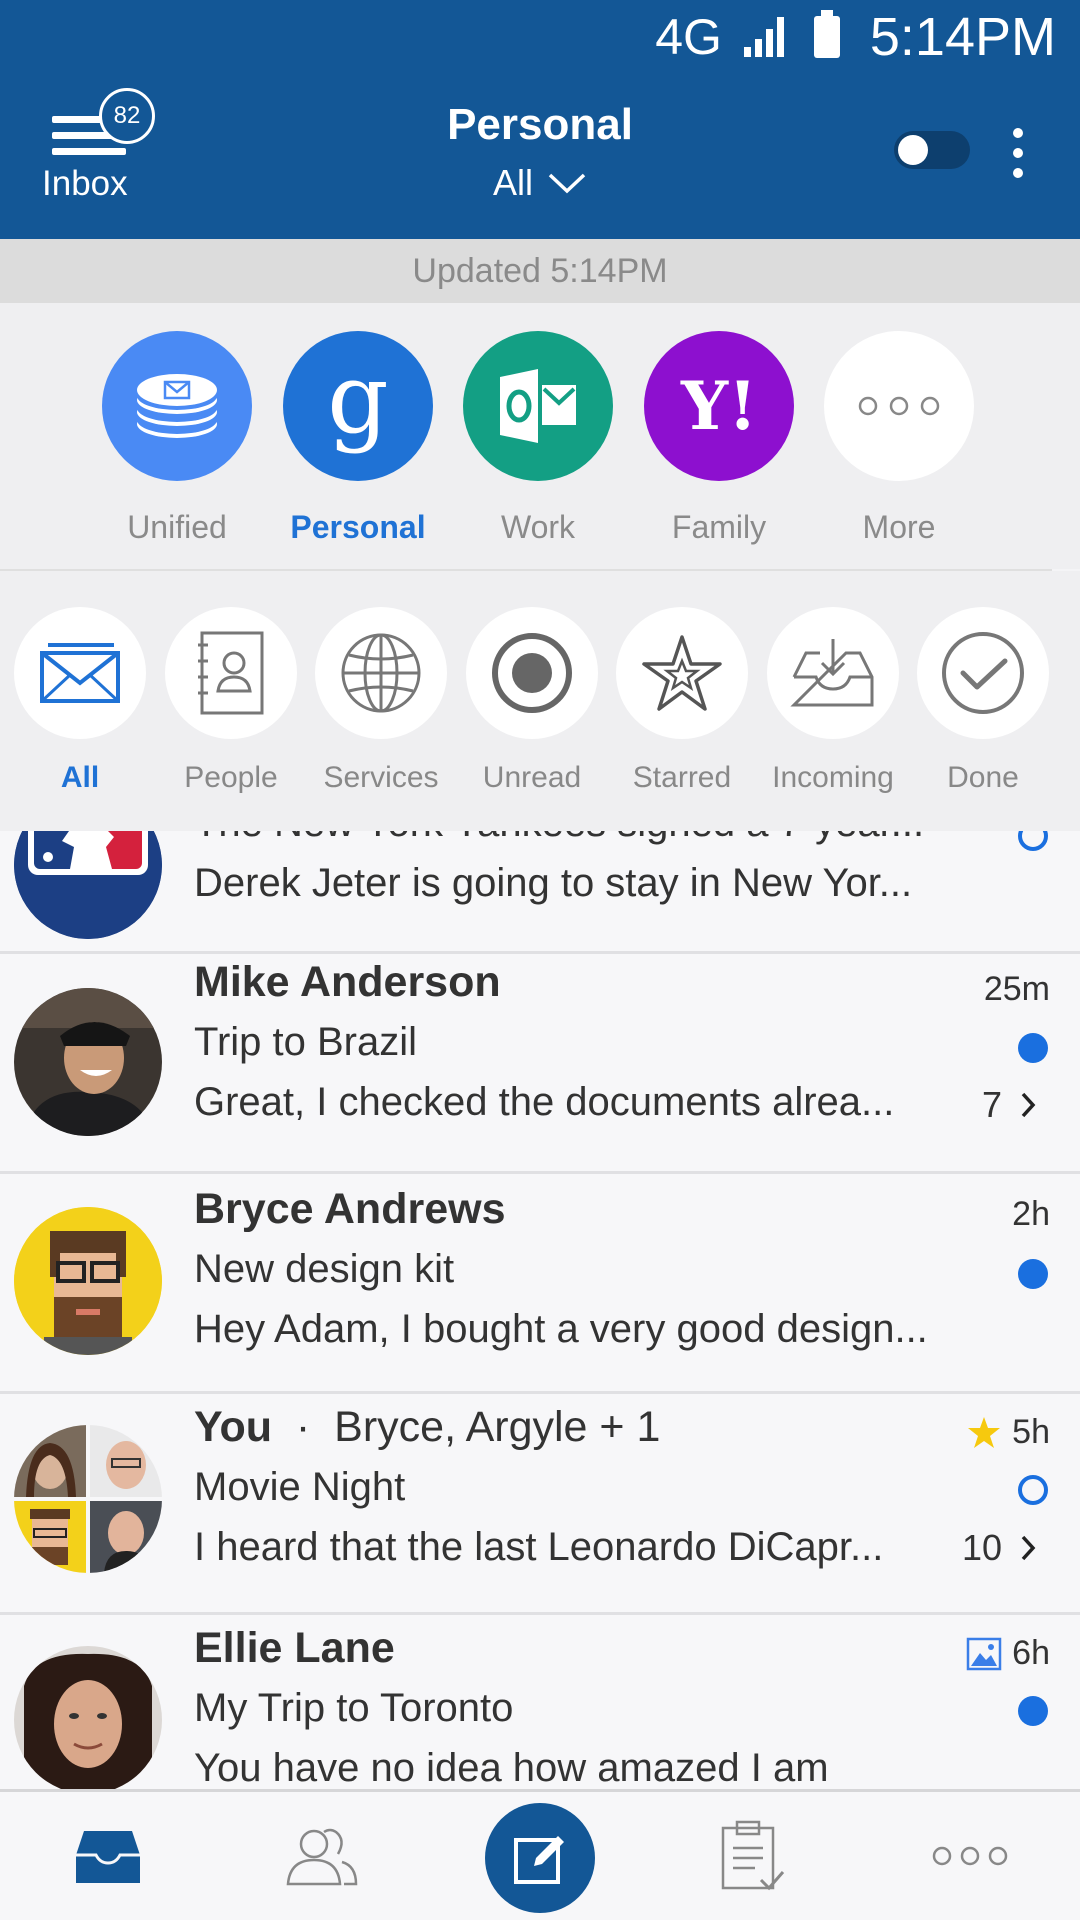  I want to click on email-subject: Trip to Brazil, so click(306, 1042).